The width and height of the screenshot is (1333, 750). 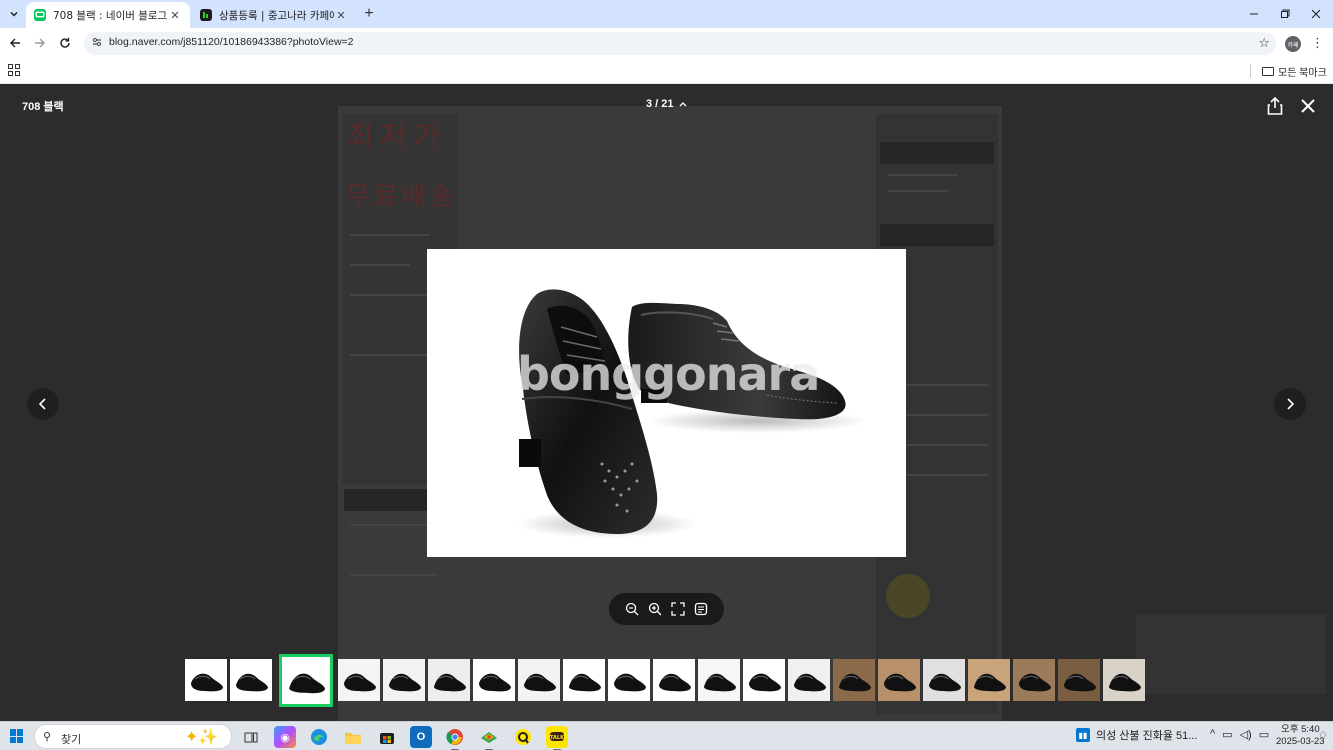 What do you see at coordinates (655, 609) in the screenshot?
I see `zoom-in-icon` at bounding box center [655, 609].